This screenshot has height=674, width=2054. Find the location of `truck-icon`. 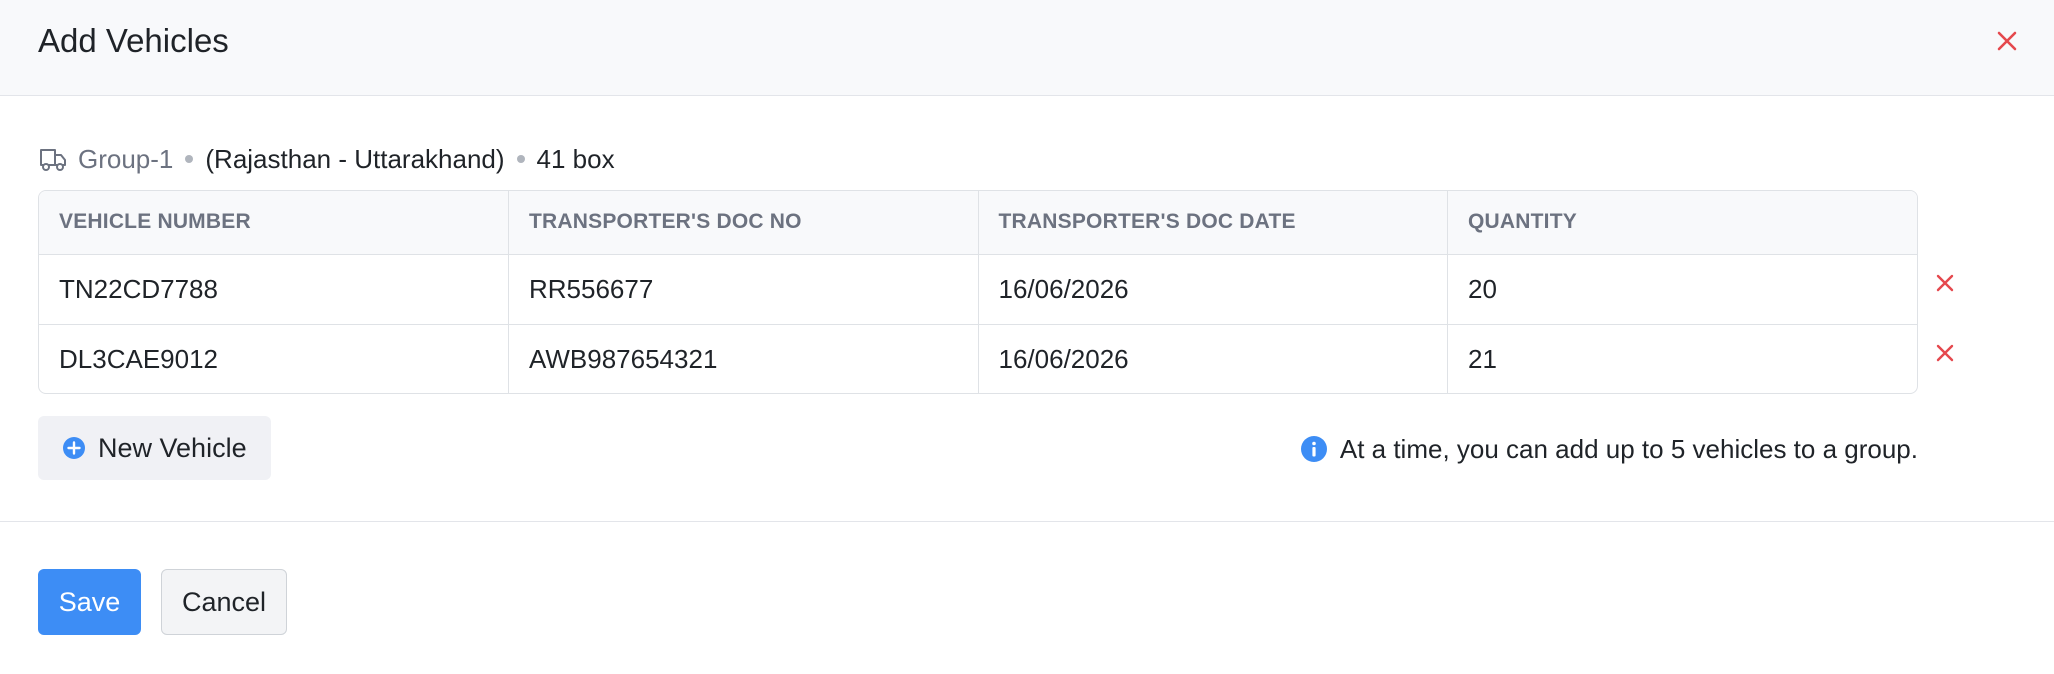

truck-icon is located at coordinates (53, 159).